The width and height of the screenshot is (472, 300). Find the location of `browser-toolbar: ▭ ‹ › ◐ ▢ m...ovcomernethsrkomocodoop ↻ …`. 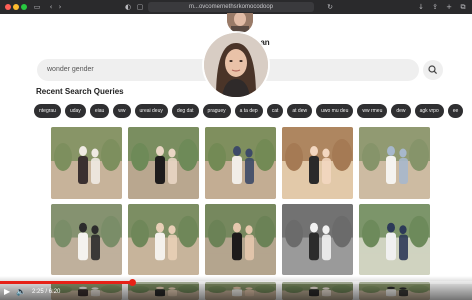

browser-toolbar: ▭ ‹ › ◐ ▢ m...ovcomernethsrkomocodoop ↻ … is located at coordinates (236, 7).